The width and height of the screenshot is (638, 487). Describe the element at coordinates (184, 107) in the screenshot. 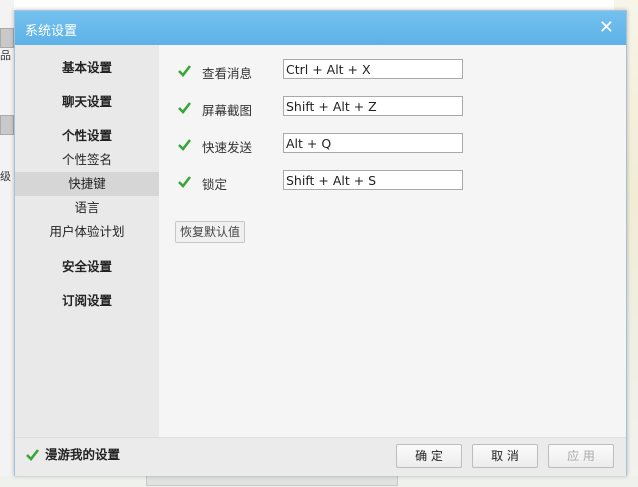

I see `checkbox-screenshot` at that location.